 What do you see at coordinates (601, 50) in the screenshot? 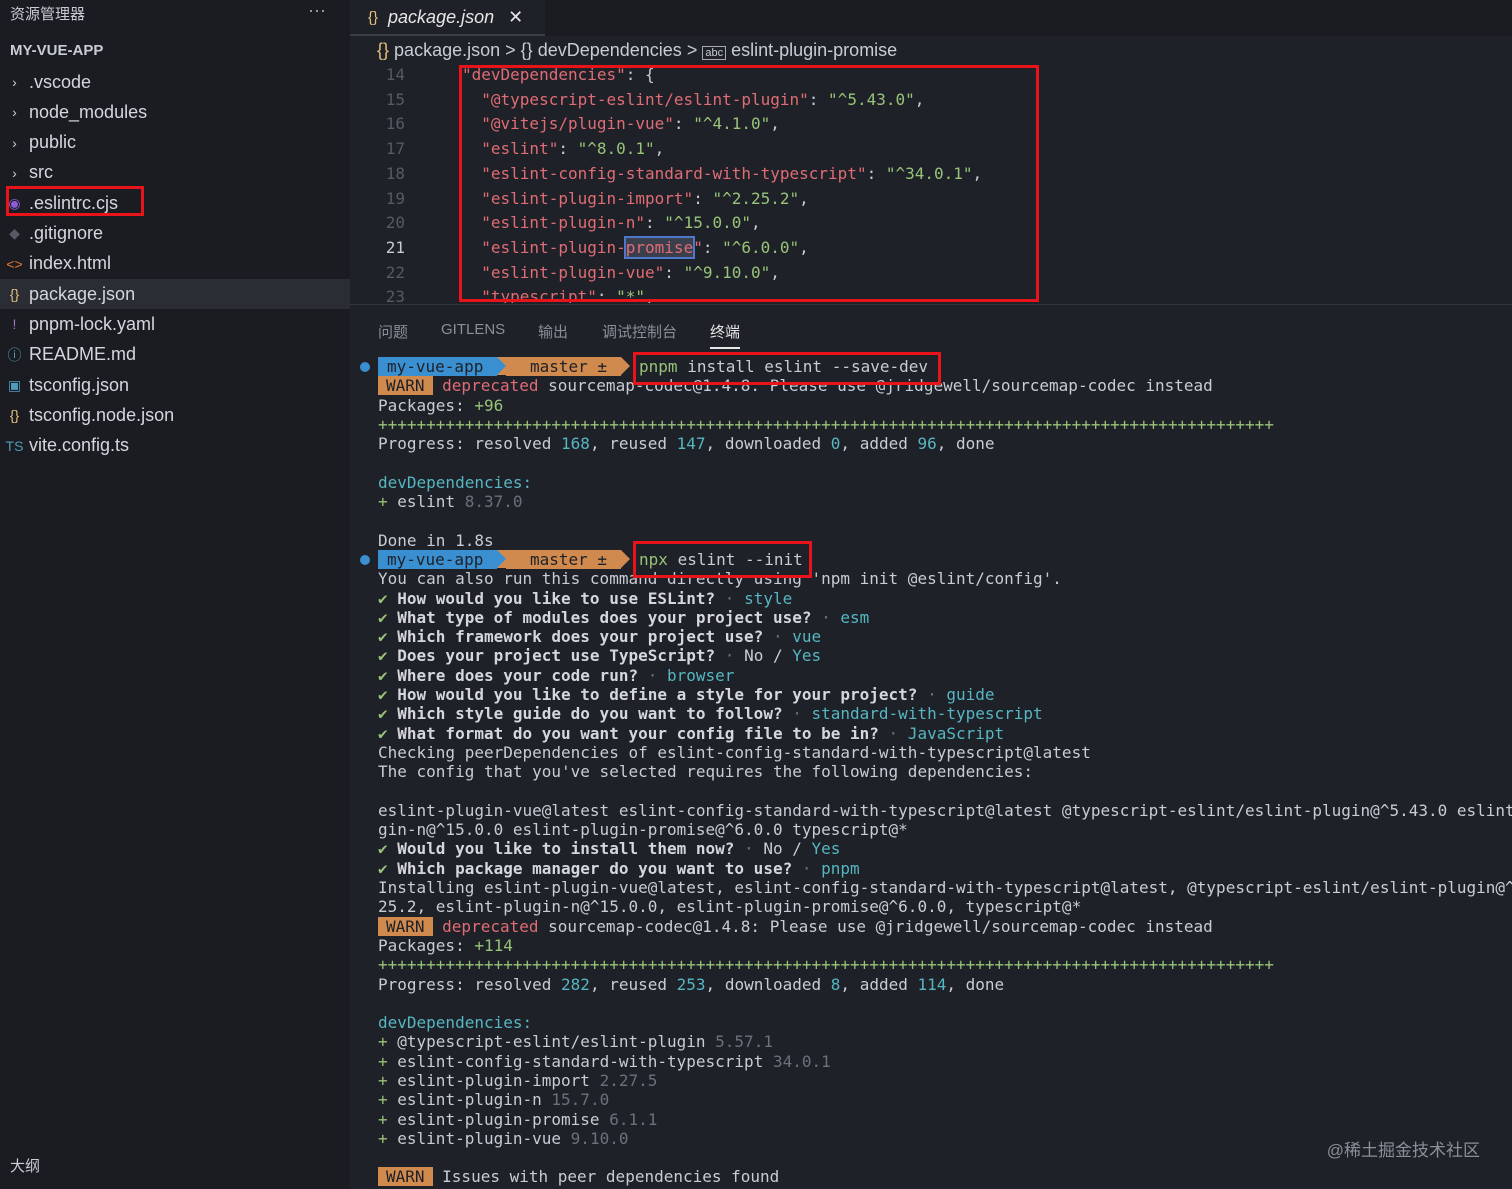
I see `breadcrumb-item: {} devDependencies` at bounding box center [601, 50].